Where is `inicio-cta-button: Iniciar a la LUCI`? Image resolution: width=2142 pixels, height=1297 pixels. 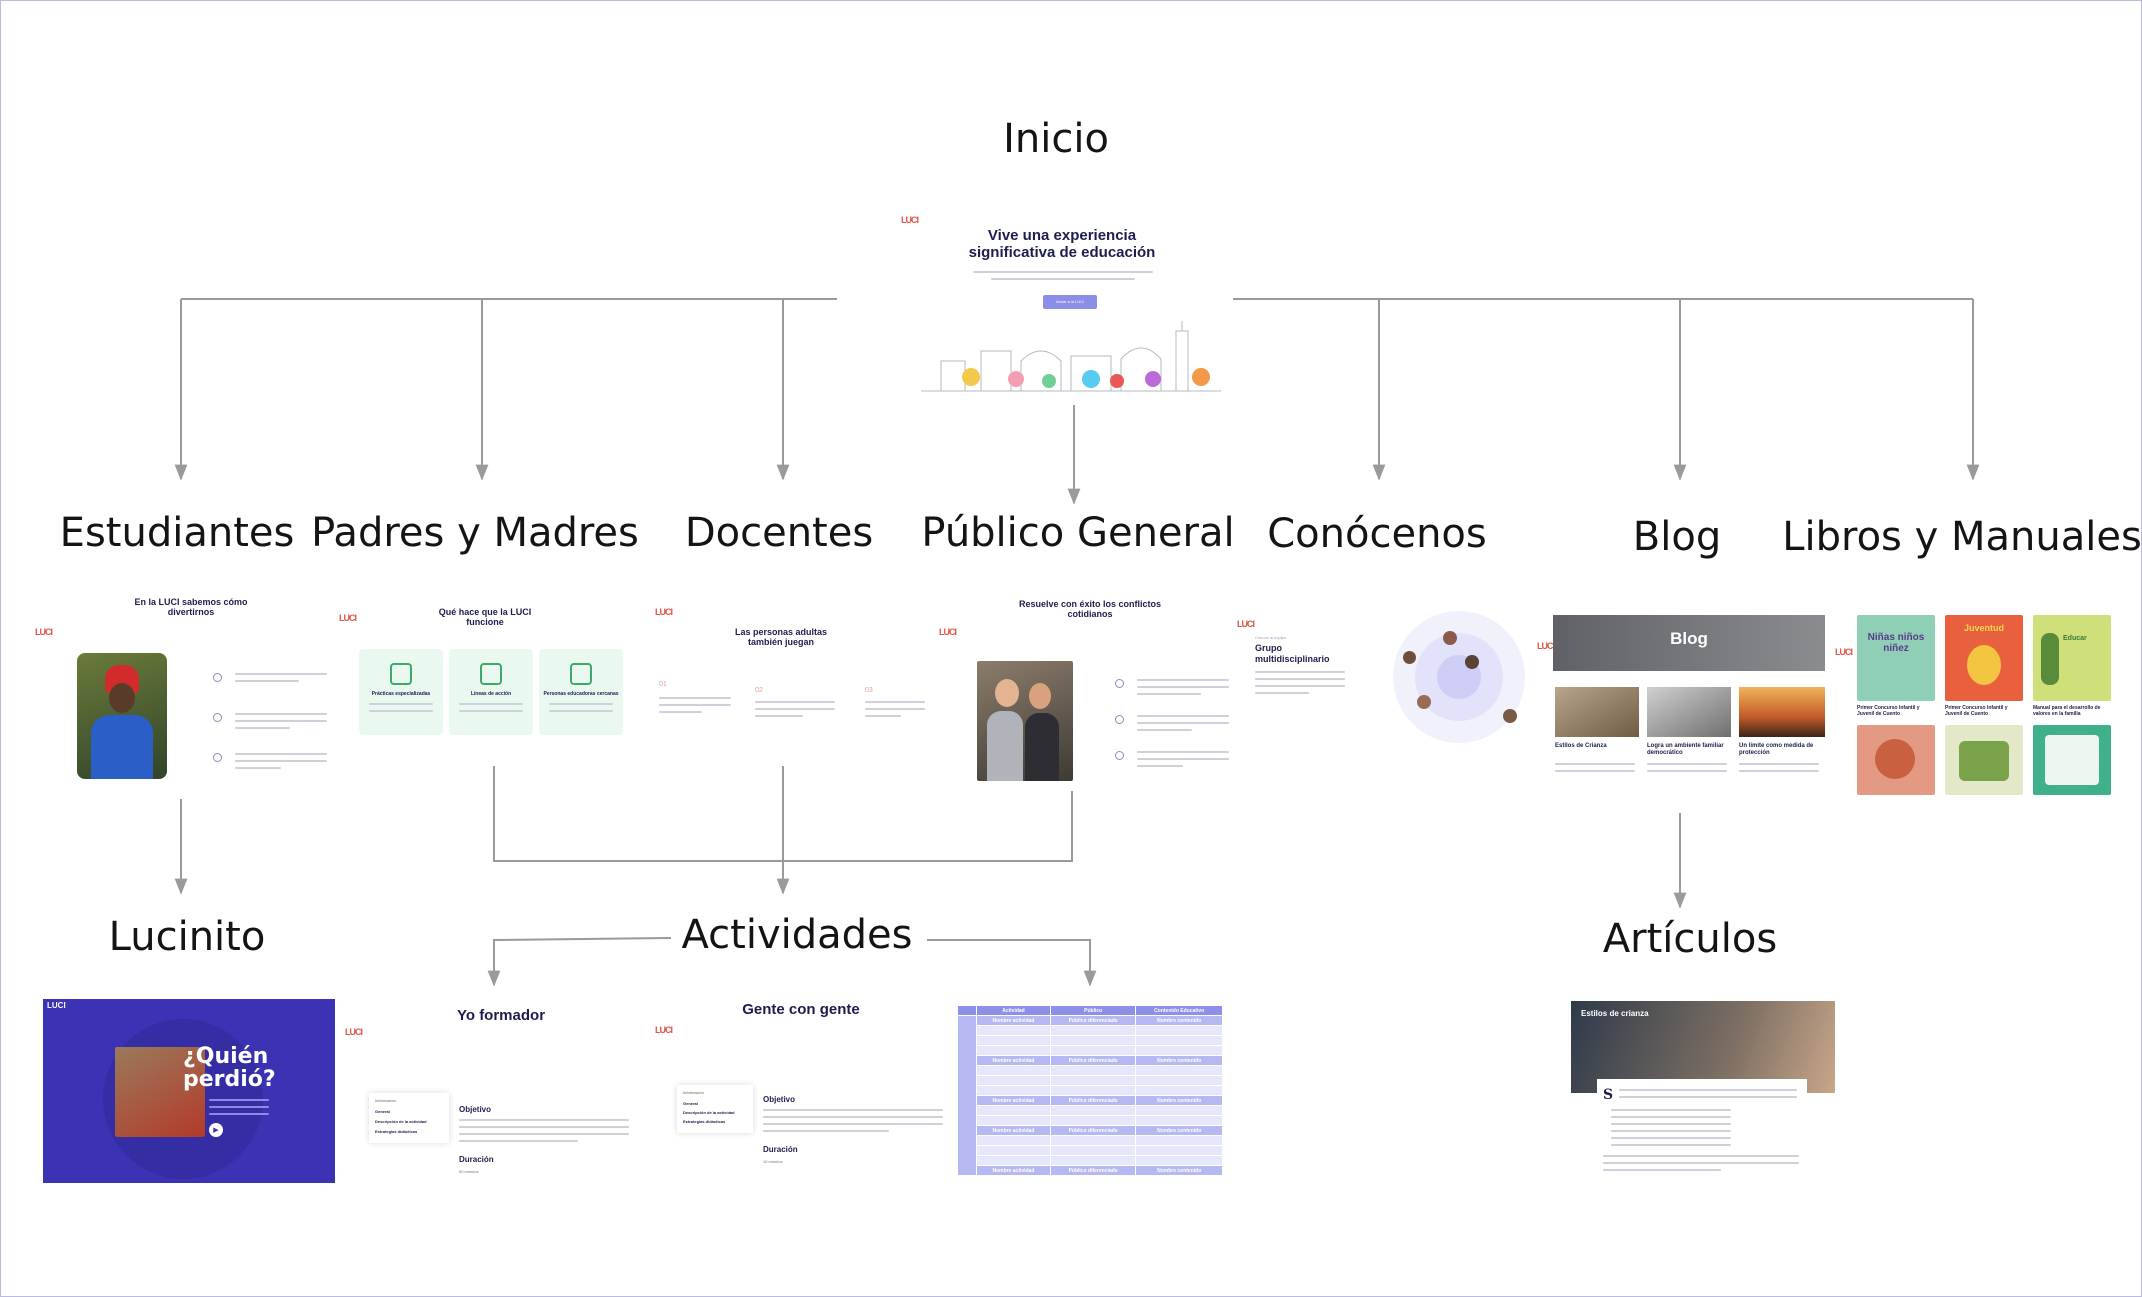 inicio-cta-button: Iniciar a la LUCI is located at coordinates (1070, 302).